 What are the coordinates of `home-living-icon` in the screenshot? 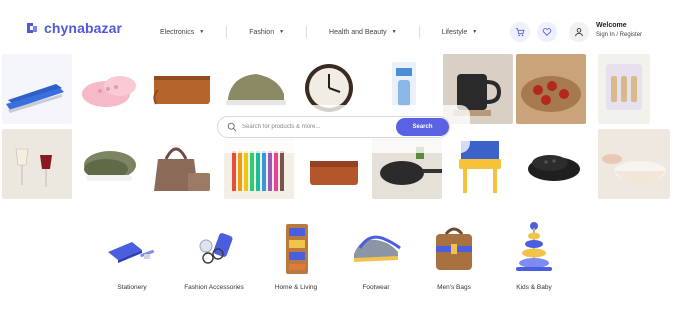 It's located at (297, 249).